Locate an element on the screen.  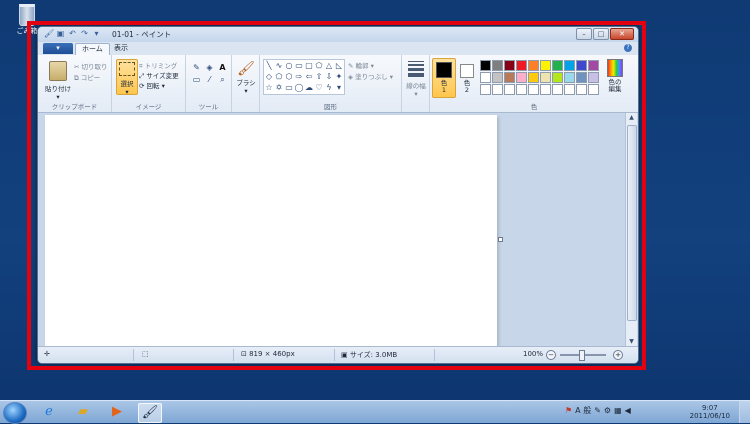
volume-icon: ◀ is located at coordinates (628, 410).